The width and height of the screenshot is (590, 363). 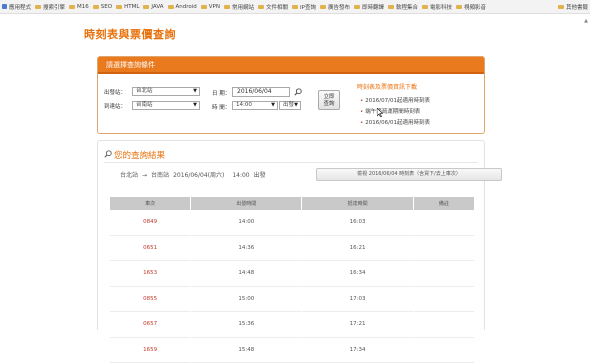 What do you see at coordinates (160, 175) in the screenshot?
I see `summary-to: 台南站` at bounding box center [160, 175].